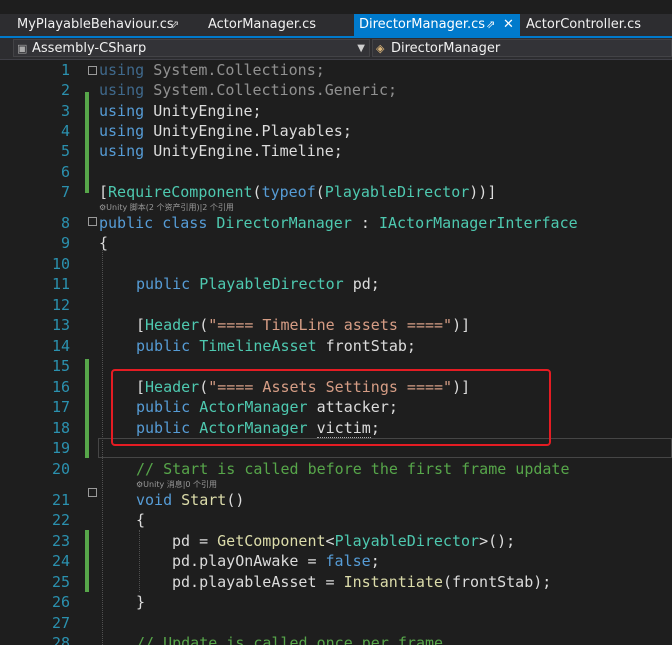 The image size is (672, 645). I want to click on line-number: 18, so click(60, 428).